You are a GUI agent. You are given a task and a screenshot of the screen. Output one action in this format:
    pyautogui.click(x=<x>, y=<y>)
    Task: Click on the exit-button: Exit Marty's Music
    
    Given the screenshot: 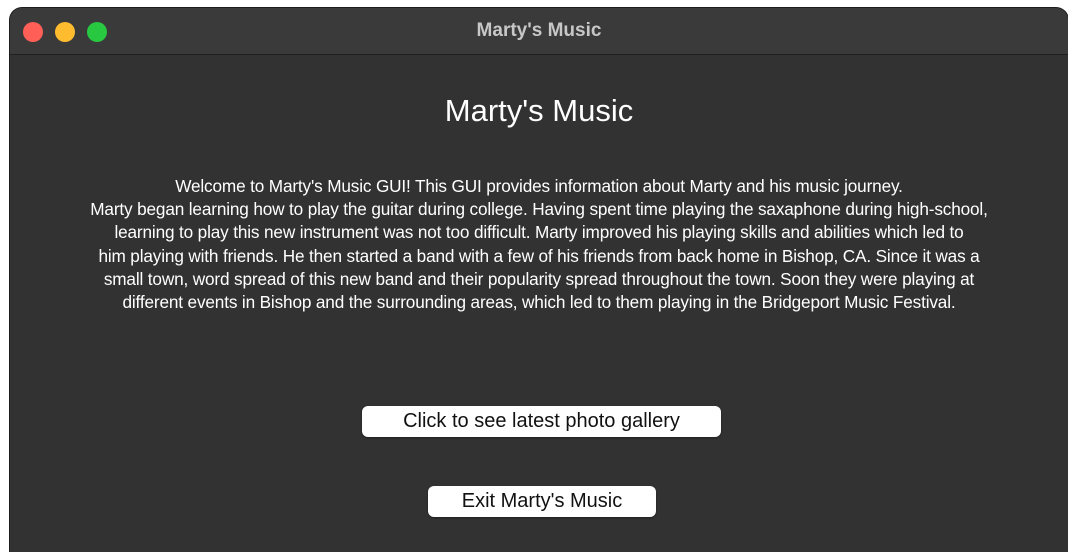 What is the action you would take?
    pyautogui.click(x=542, y=501)
    